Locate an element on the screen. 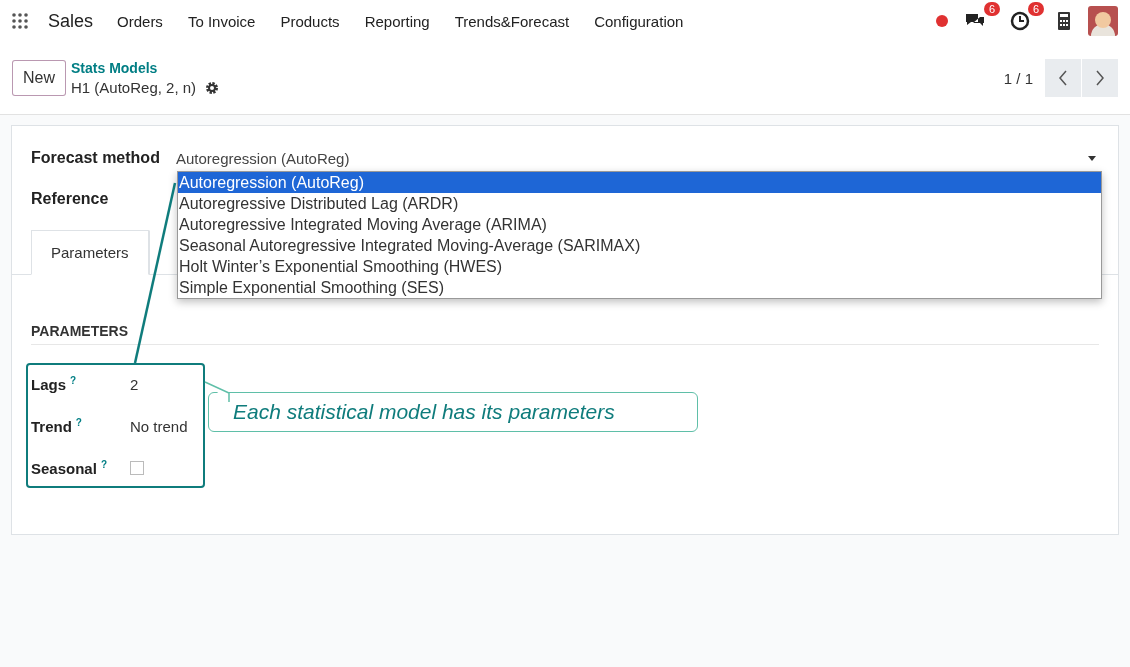 Image resolution: width=1130 pixels, height=667 pixels. field-value: No trend is located at coordinates (159, 426).